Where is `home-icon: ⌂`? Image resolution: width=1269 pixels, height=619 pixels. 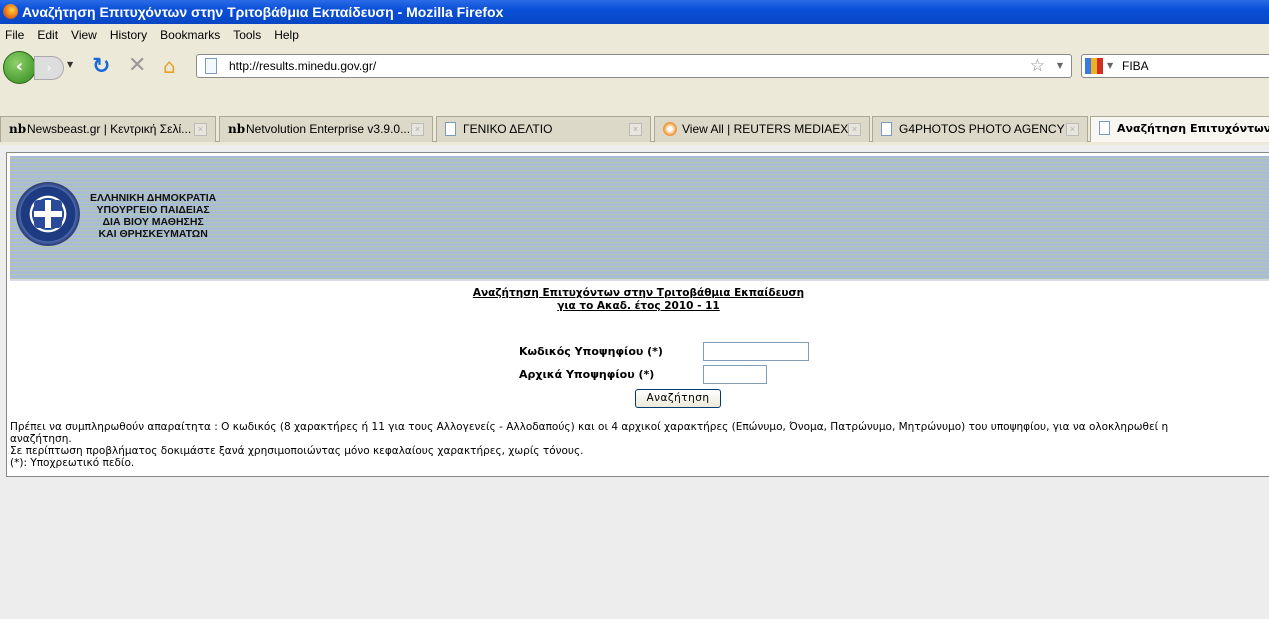 home-icon: ⌂ is located at coordinates (169, 66).